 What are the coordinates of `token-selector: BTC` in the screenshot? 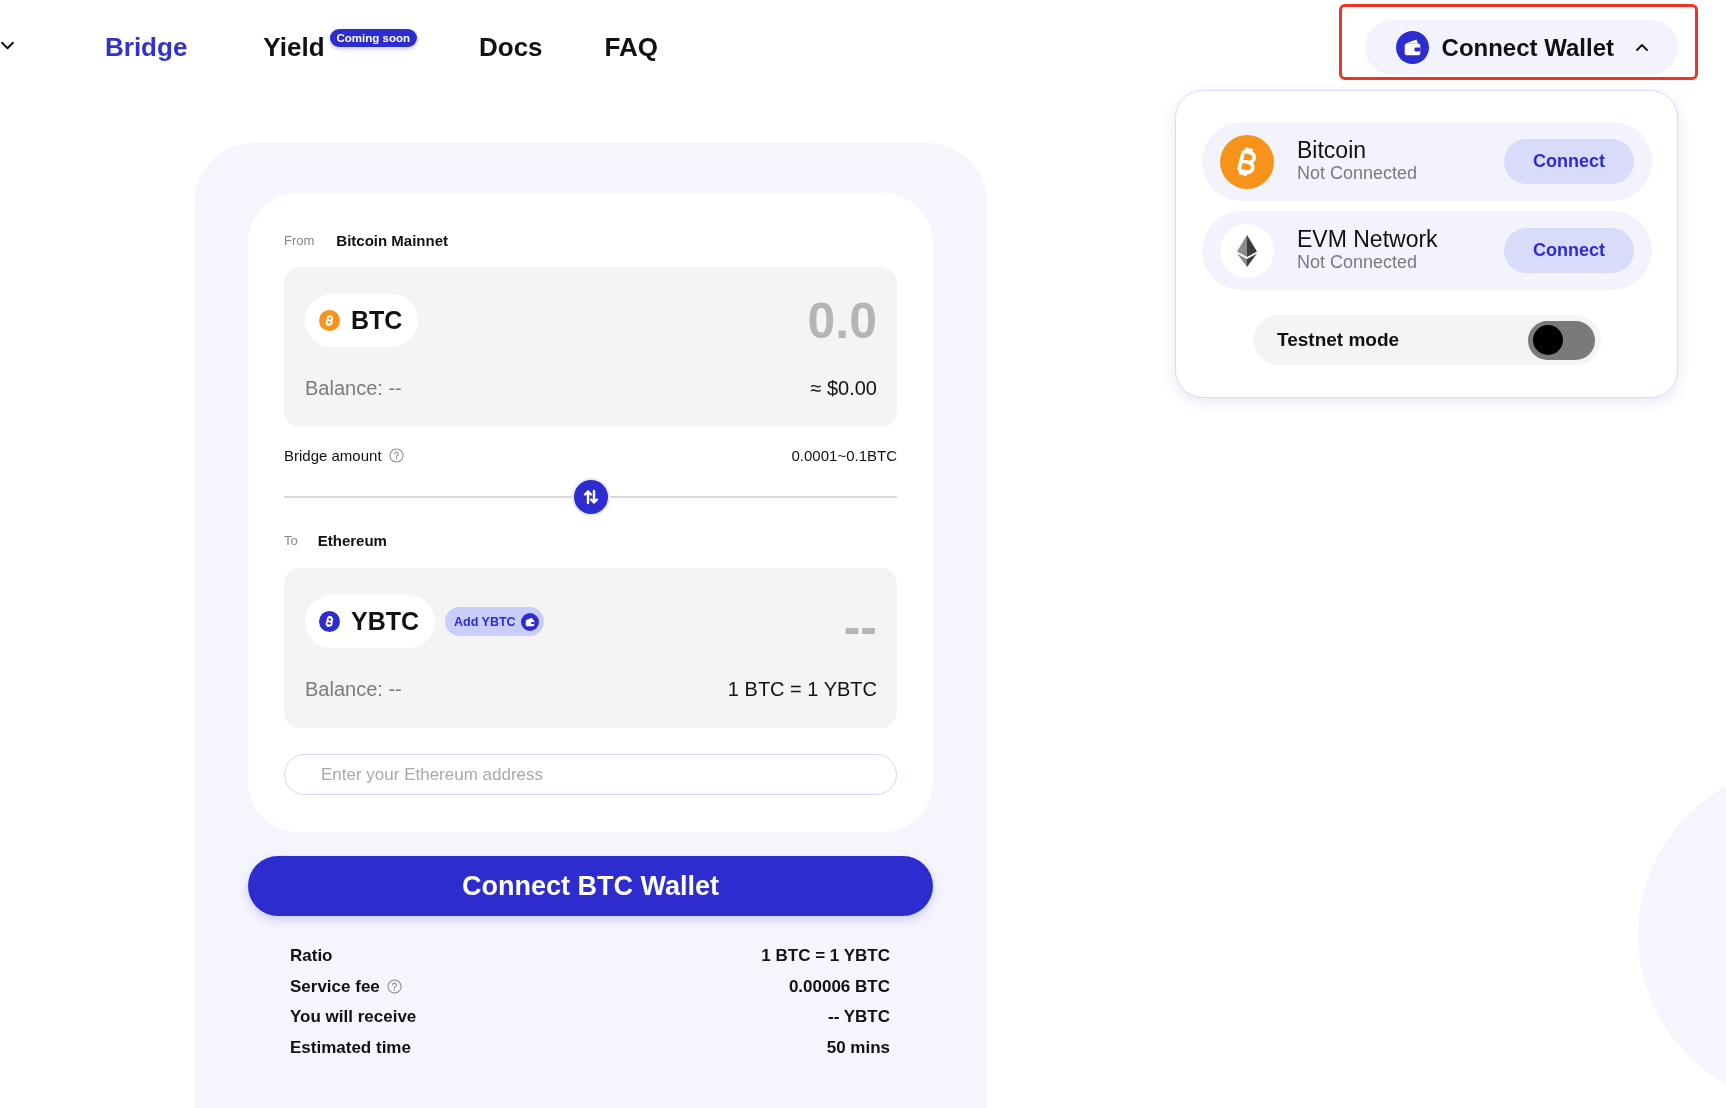 It's located at (362, 320).